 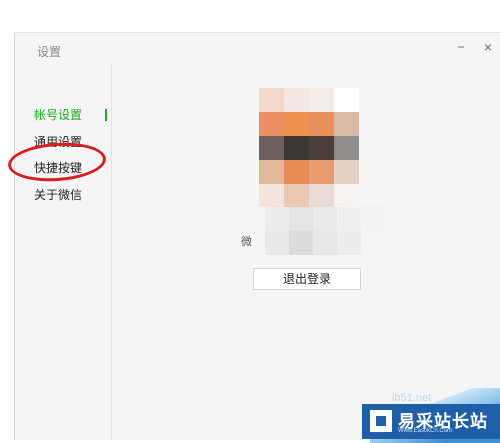 I want to click on watermark-partial-url: ib51.net, so click(x=412, y=398).